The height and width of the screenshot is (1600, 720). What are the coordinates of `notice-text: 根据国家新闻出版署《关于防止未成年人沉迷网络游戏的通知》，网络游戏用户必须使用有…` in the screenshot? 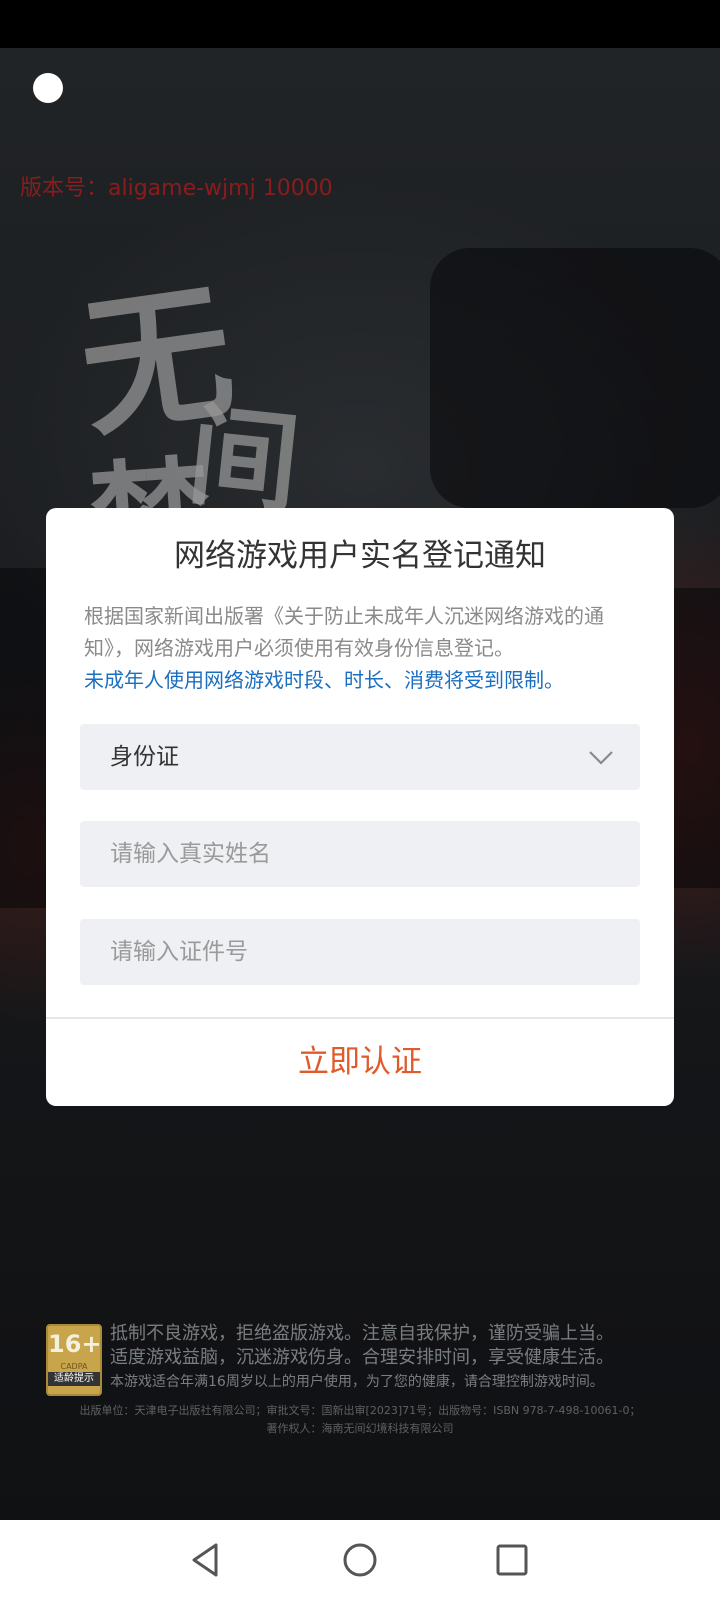 It's located at (344, 632).